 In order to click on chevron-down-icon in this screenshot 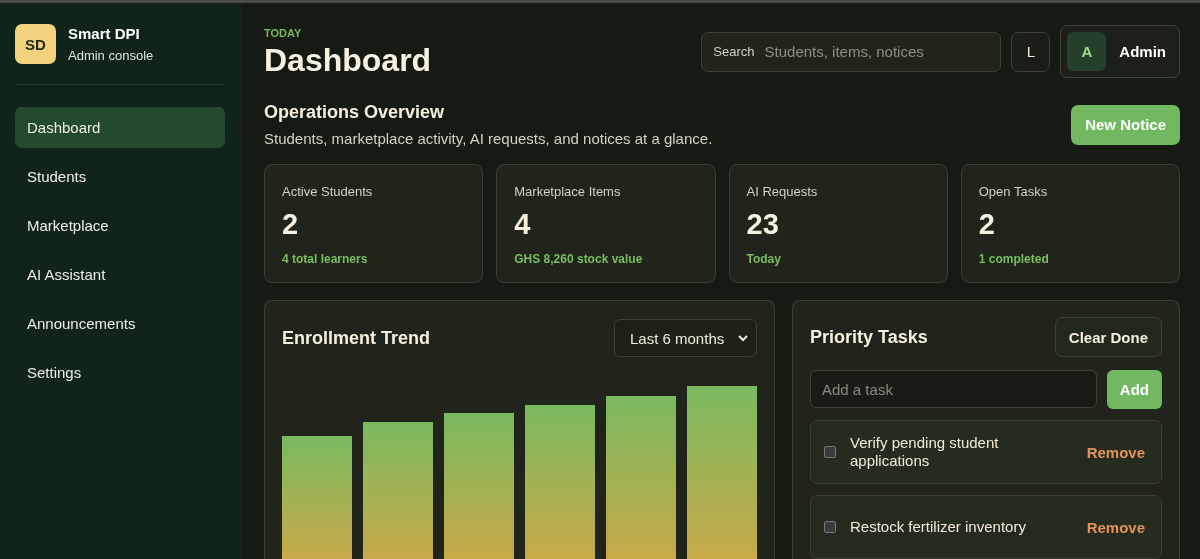, I will do `click(743, 338)`.